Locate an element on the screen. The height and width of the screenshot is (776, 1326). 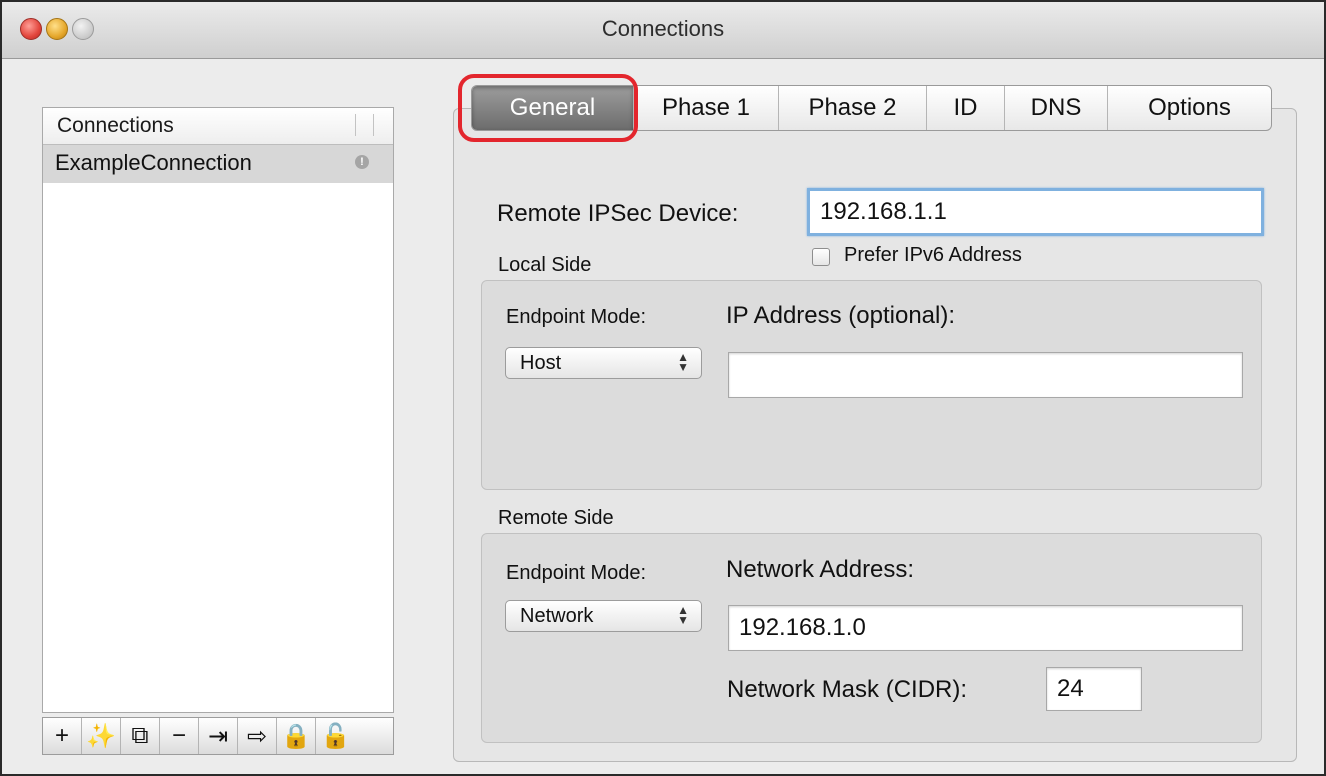
duplicate-button: ⧉ is located at coordinates (140, 736).